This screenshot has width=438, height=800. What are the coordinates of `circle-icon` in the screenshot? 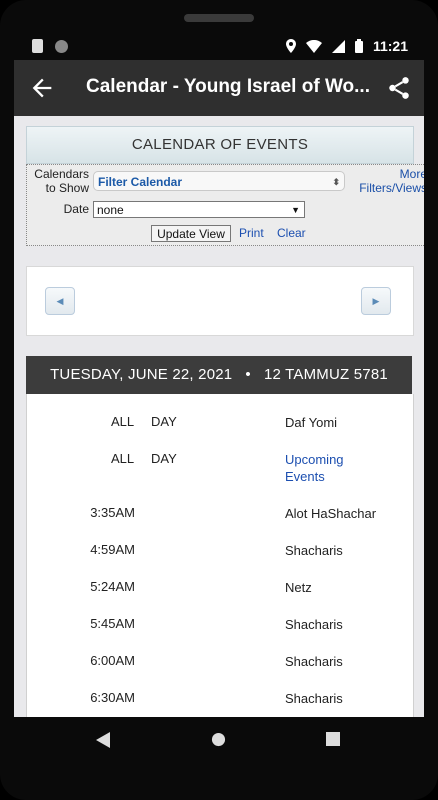 It's located at (61, 46).